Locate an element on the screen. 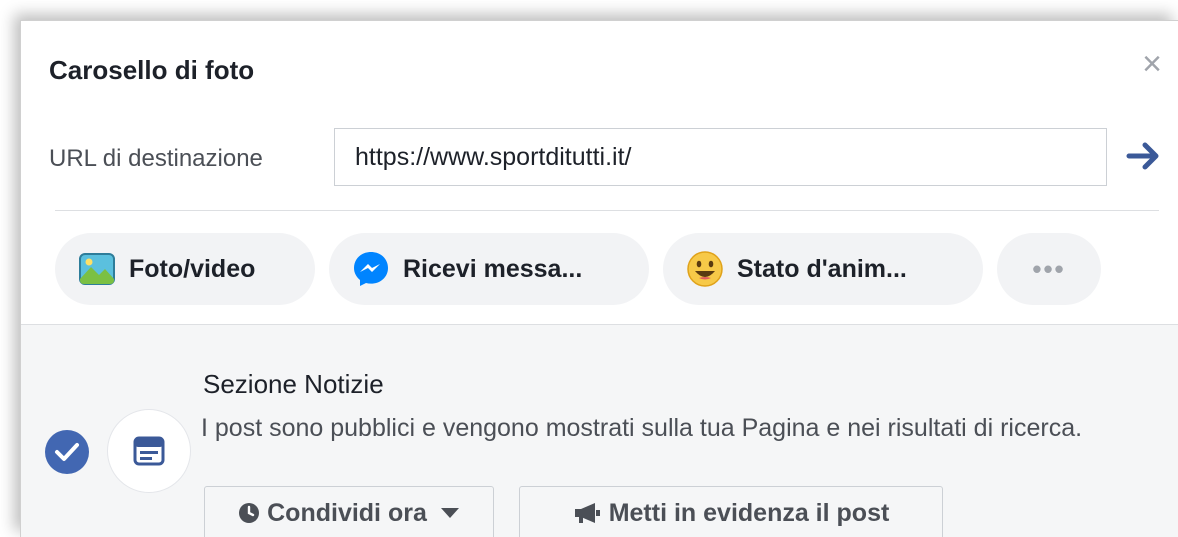 Image resolution: width=1178 pixels, height=537 pixels. more-options-button: ••• is located at coordinates (1049, 269).